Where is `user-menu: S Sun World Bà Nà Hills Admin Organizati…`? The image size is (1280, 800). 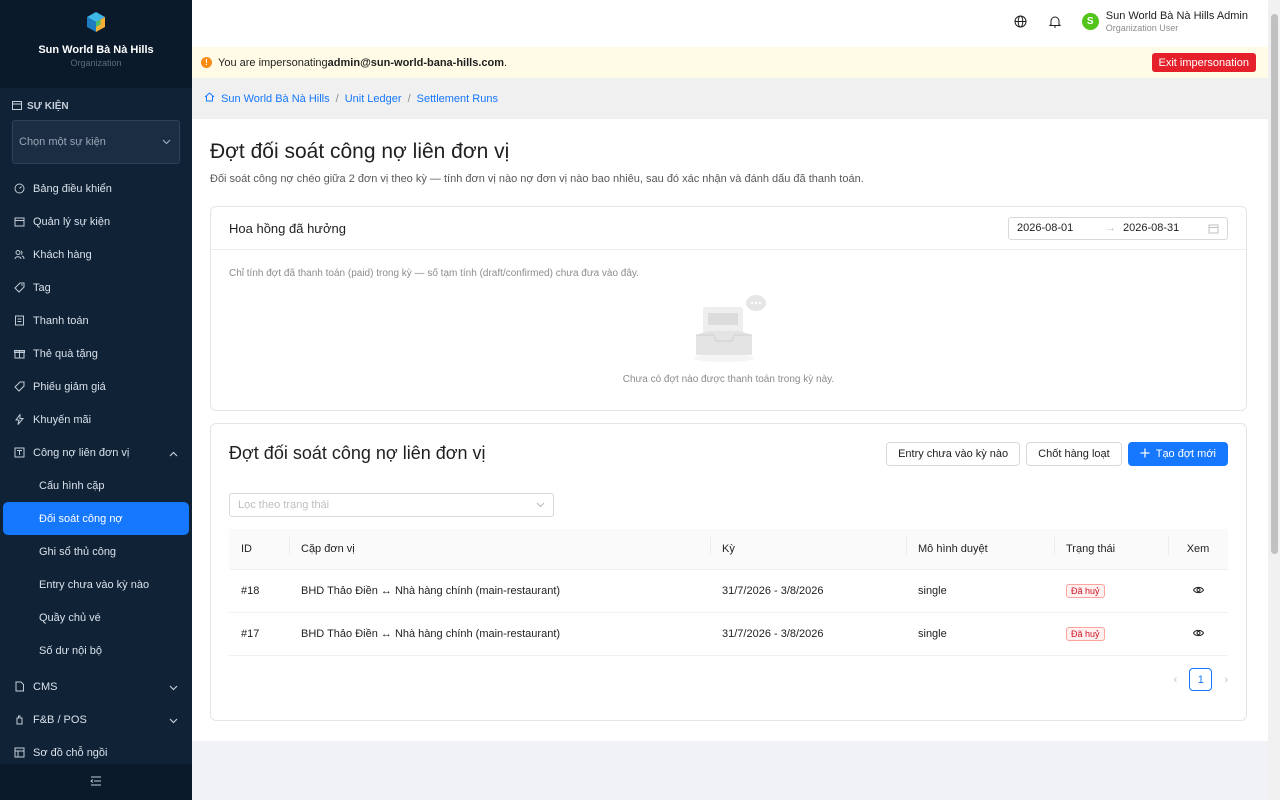
user-menu: S Sun World Bà Nà Hills Admin Organizati… is located at coordinates (1164, 21).